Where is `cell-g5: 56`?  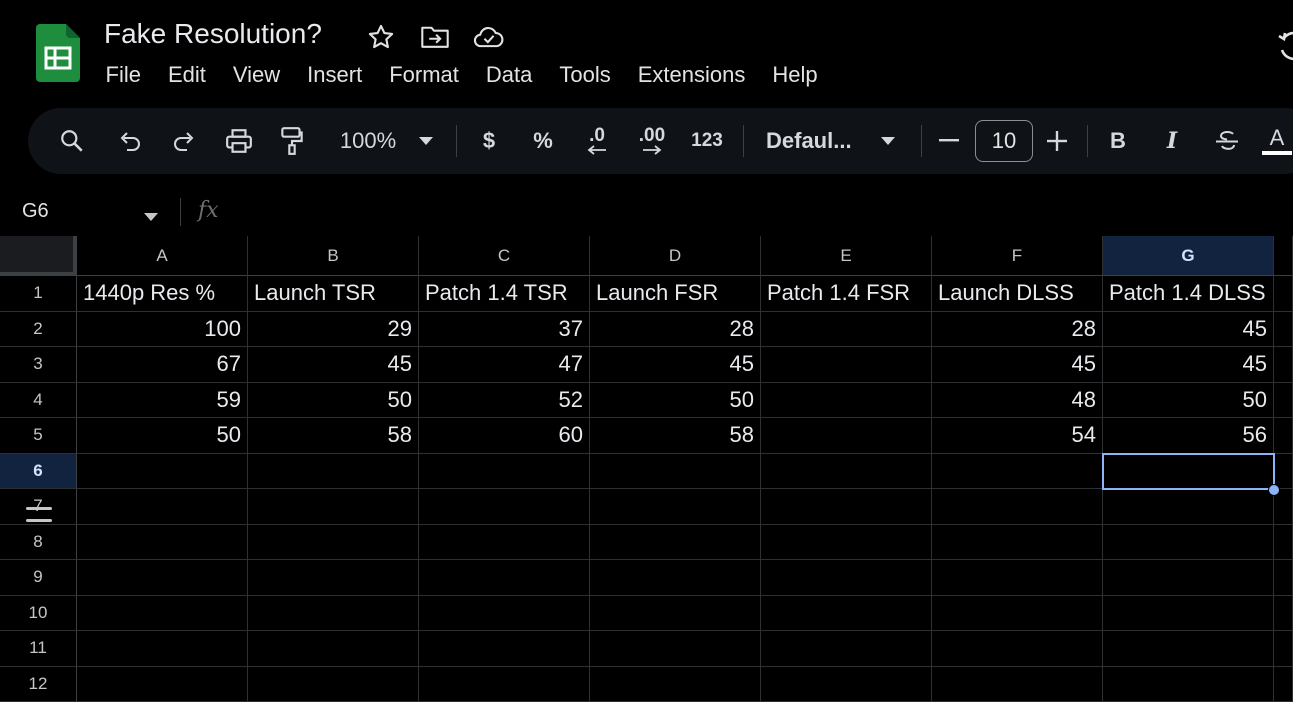
cell-g5: 56 is located at coordinates (1188, 436).